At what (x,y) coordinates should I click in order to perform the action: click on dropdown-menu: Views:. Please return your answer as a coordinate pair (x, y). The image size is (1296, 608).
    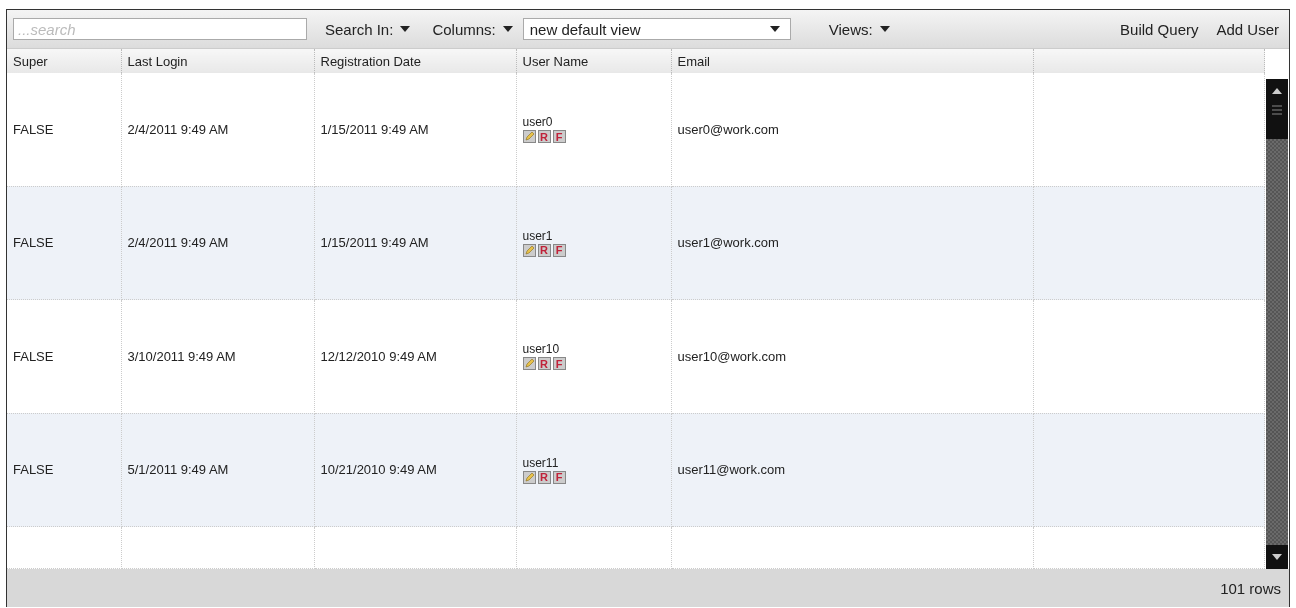
    Looking at the image, I should click on (859, 29).